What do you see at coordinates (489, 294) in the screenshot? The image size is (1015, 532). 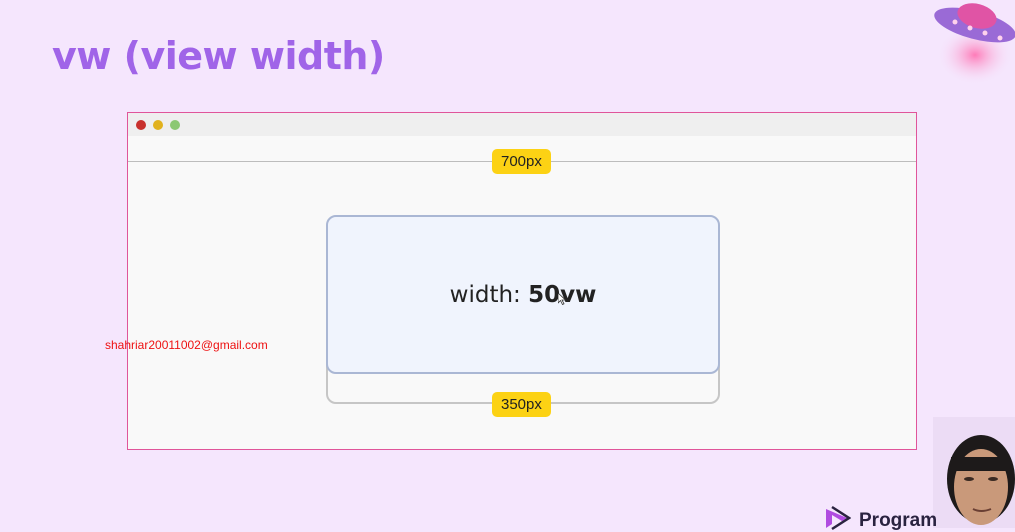 I see `box-label-prefix: width:` at bounding box center [489, 294].